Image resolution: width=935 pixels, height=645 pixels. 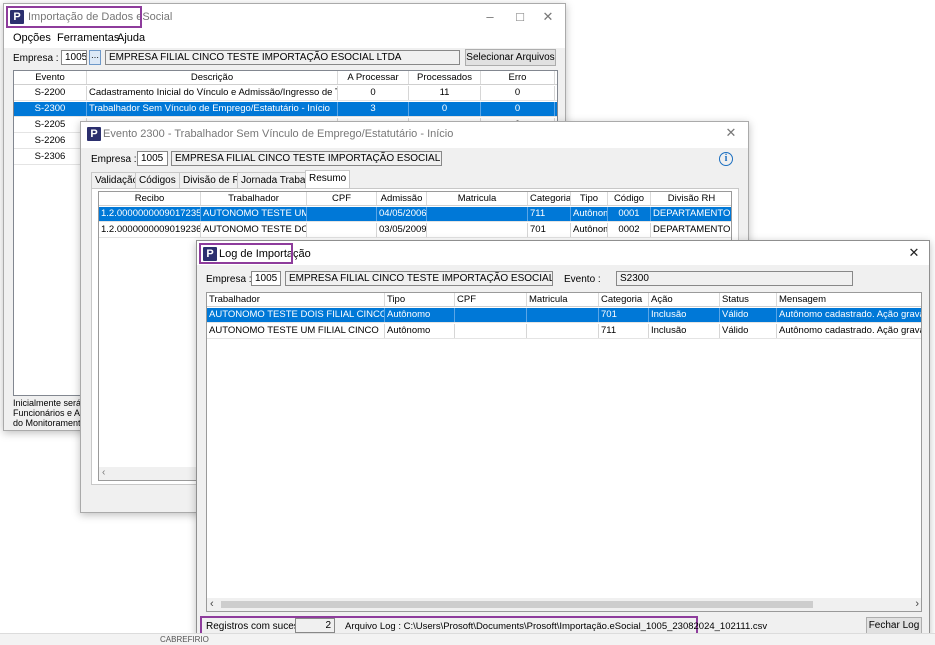 I want to click on cell-admissao: 04/05/2006, so click(x=403, y=214).